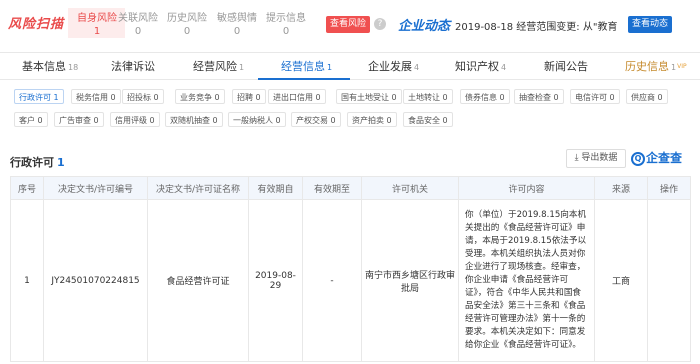 The image size is (700, 364). I want to click on tab-business-risk: 经营风险 1, so click(218, 66).